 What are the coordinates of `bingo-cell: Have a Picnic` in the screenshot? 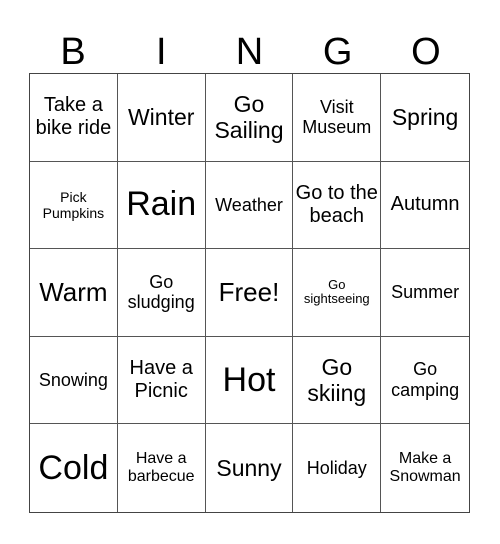 It's located at (161, 380).